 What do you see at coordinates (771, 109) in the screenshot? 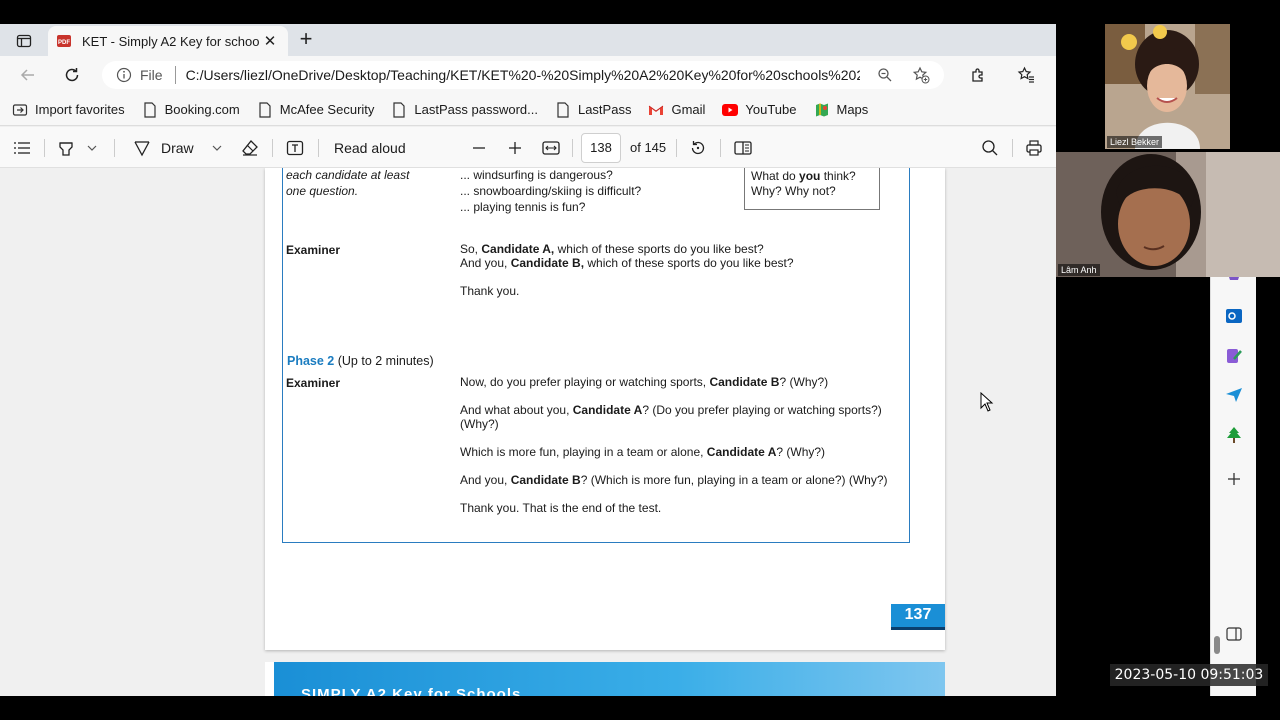
I see `favorite-label: YouTube` at bounding box center [771, 109].